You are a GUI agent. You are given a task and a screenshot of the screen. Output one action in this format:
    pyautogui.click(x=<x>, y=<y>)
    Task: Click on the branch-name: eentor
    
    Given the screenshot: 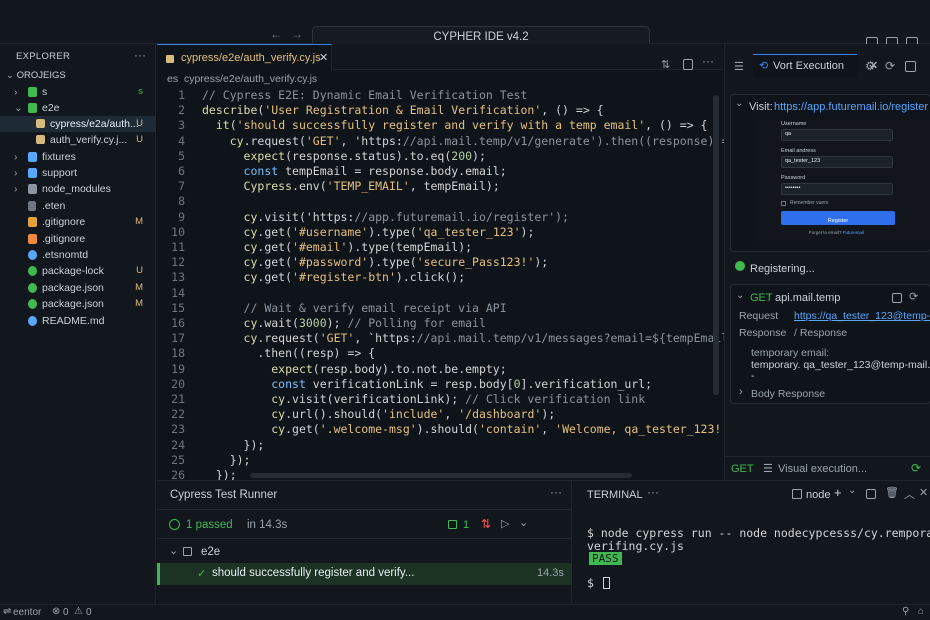 What is the action you would take?
    pyautogui.click(x=27, y=612)
    